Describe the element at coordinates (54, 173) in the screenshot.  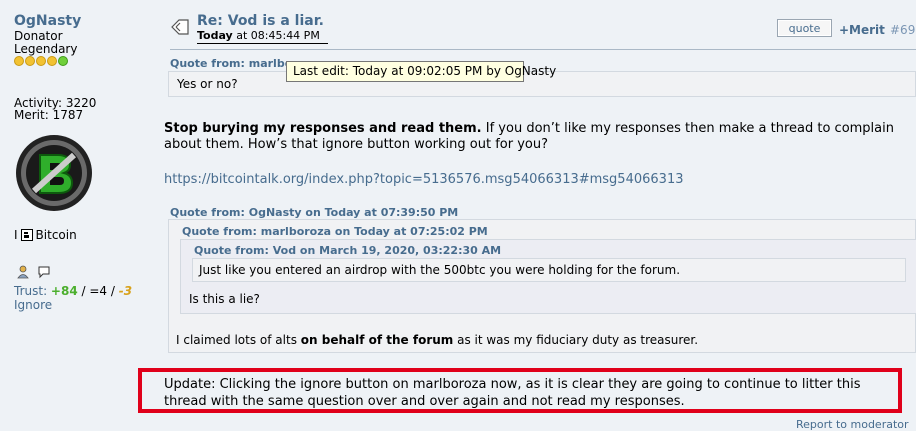
I see `avatar` at that location.